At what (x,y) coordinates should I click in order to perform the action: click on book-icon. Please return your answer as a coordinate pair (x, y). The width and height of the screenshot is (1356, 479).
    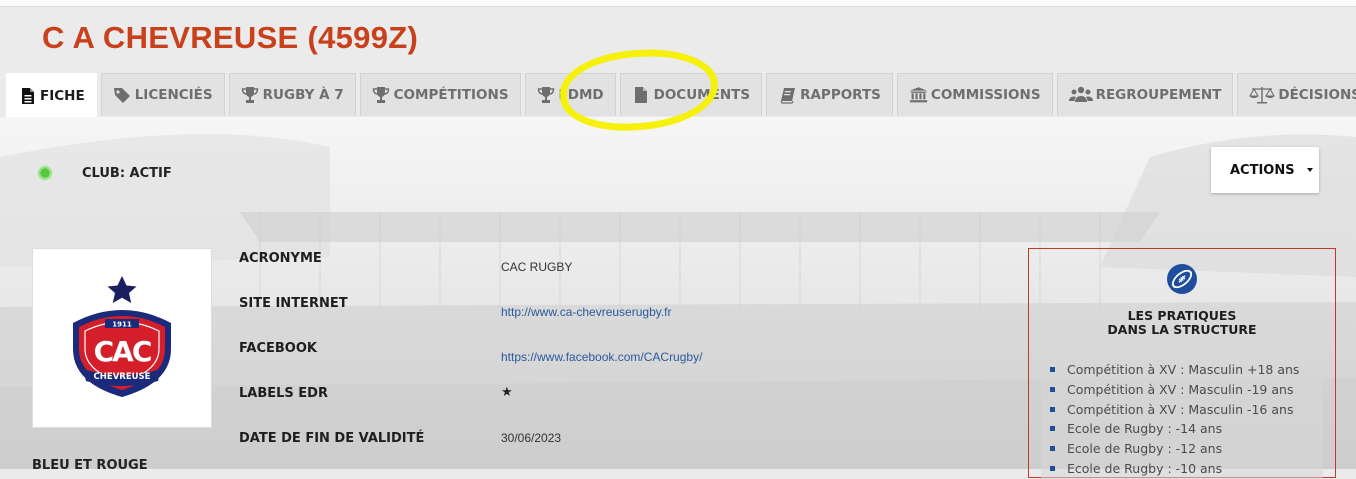
    Looking at the image, I should click on (787, 95).